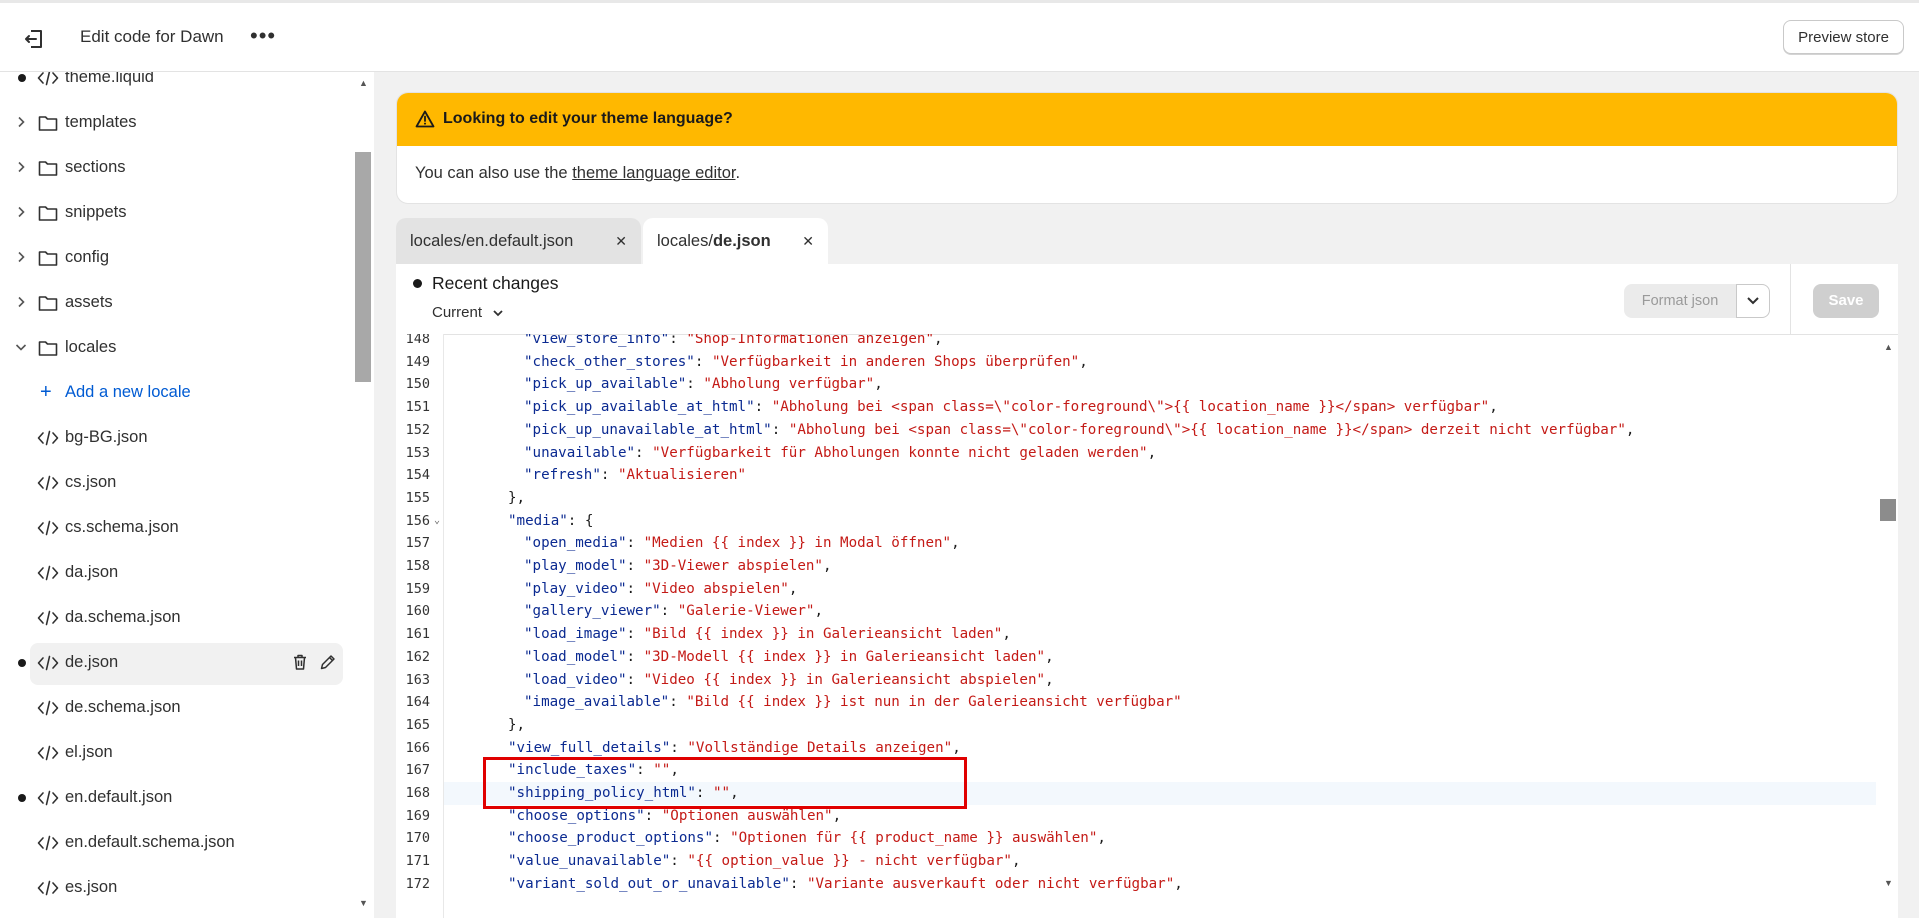 This screenshot has height=918, width=1919. Describe the element at coordinates (172, 753) in the screenshot. I see `sidebar-item: el.json` at that location.